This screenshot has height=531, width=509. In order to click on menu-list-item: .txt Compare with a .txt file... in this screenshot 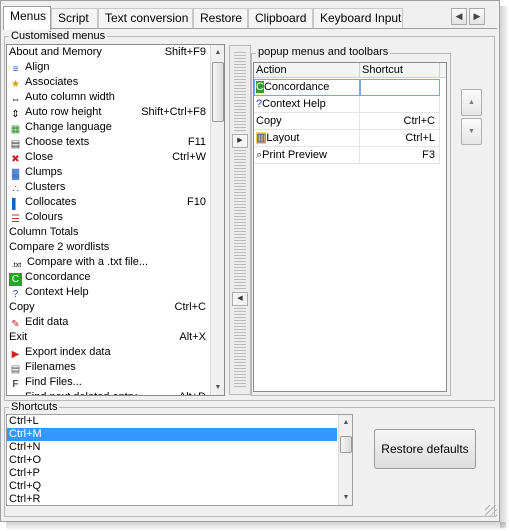, I will do `click(115, 262)`.